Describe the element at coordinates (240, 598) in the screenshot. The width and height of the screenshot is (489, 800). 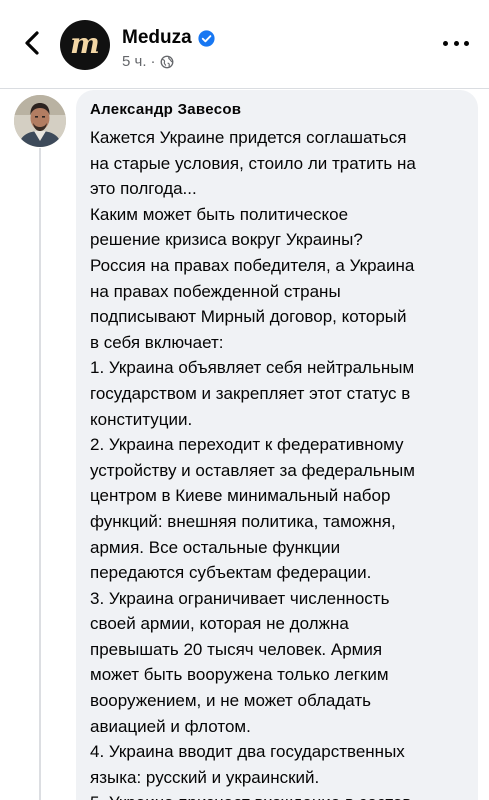
I see `comment-line: 3. Украина ограничивает численность` at that location.